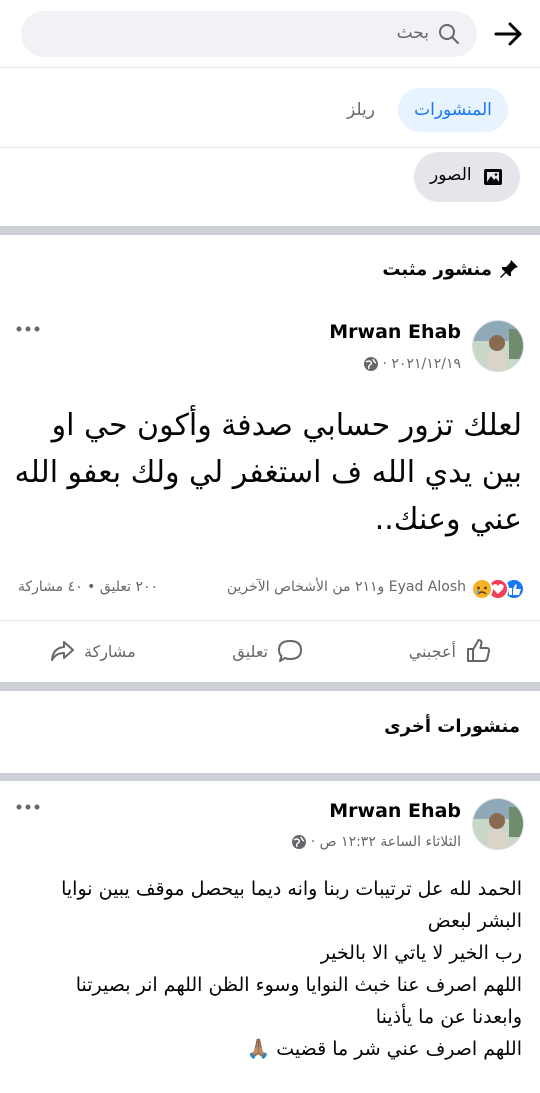 Image resolution: width=540 pixels, height=1093 pixels. What do you see at coordinates (421, 953) in the screenshot?
I see `post-text-line: رب الخير لا ياتي الا بالخير` at bounding box center [421, 953].